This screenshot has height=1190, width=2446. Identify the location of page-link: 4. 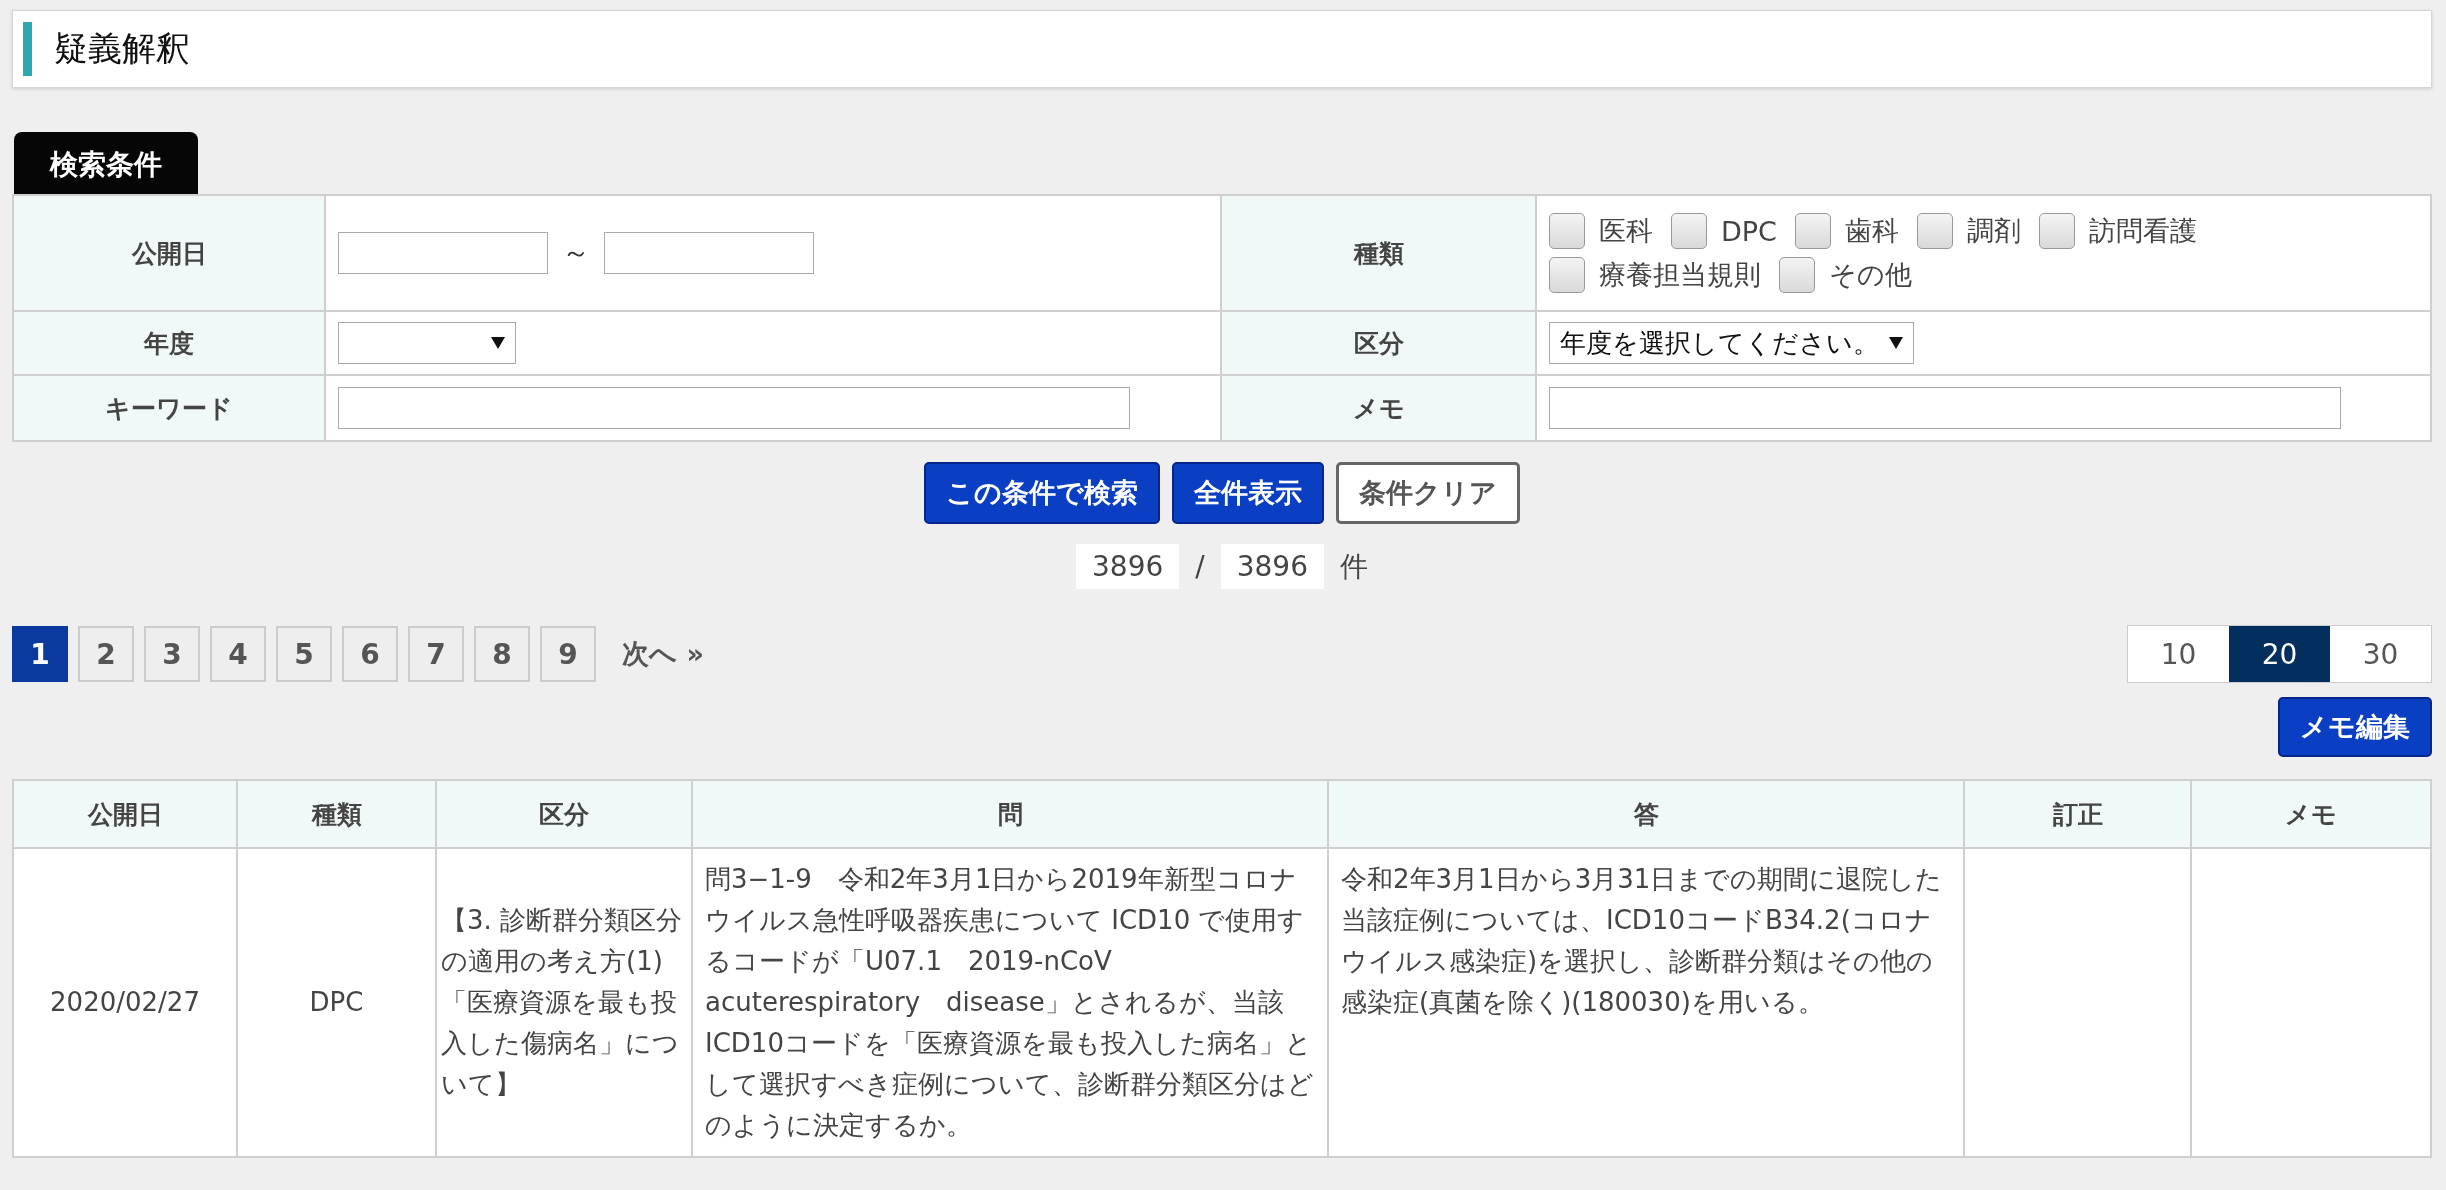
(238, 654).